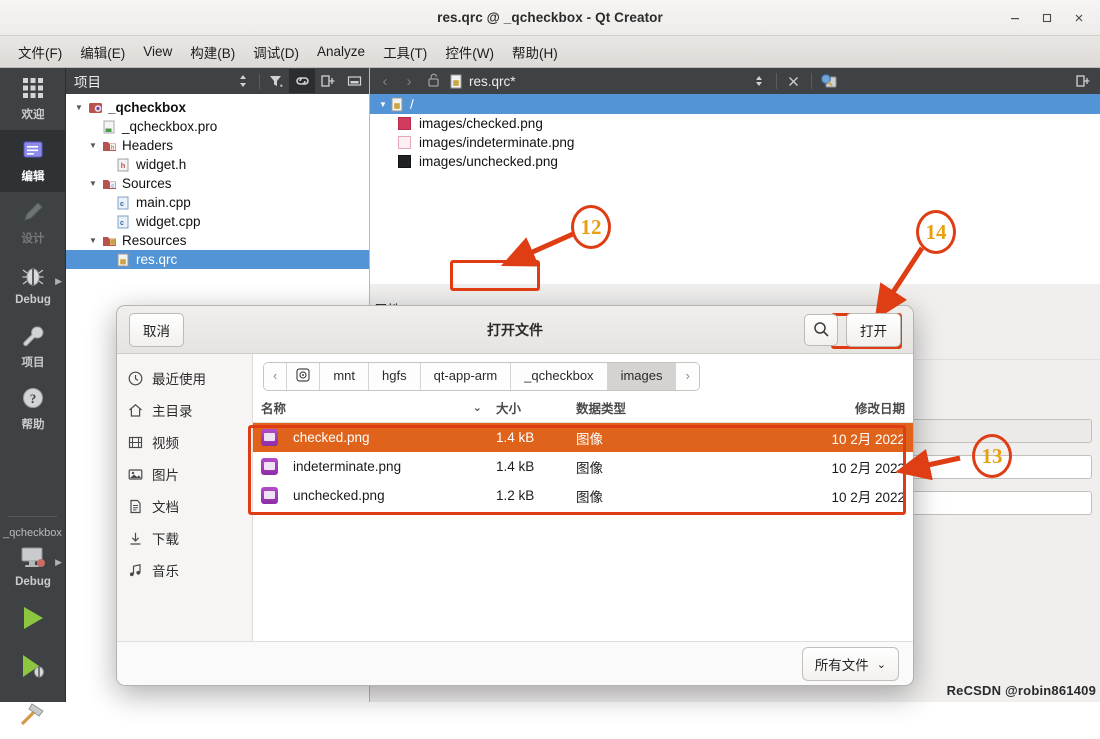 Image resolution: width=1100 pixels, height=739 pixels. What do you see at coordinates (276, 52) in the screenshot?
I see `menu-debug: 调试(D)` at bounding box center [276, 52].